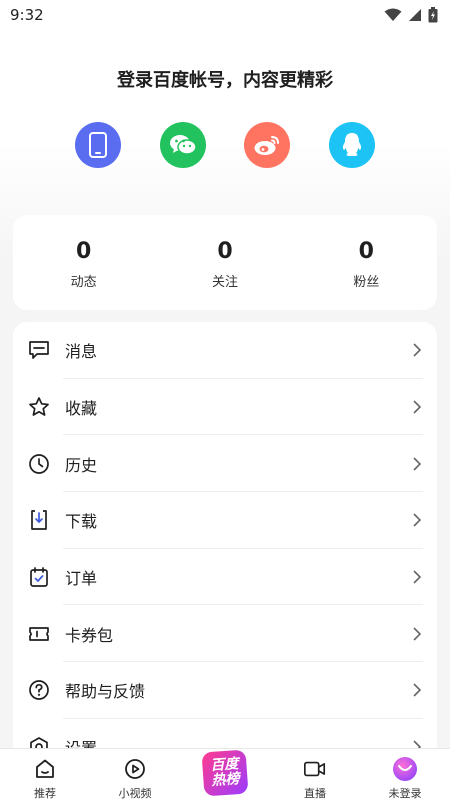  I want to click on help-icon, so click(39, 690).